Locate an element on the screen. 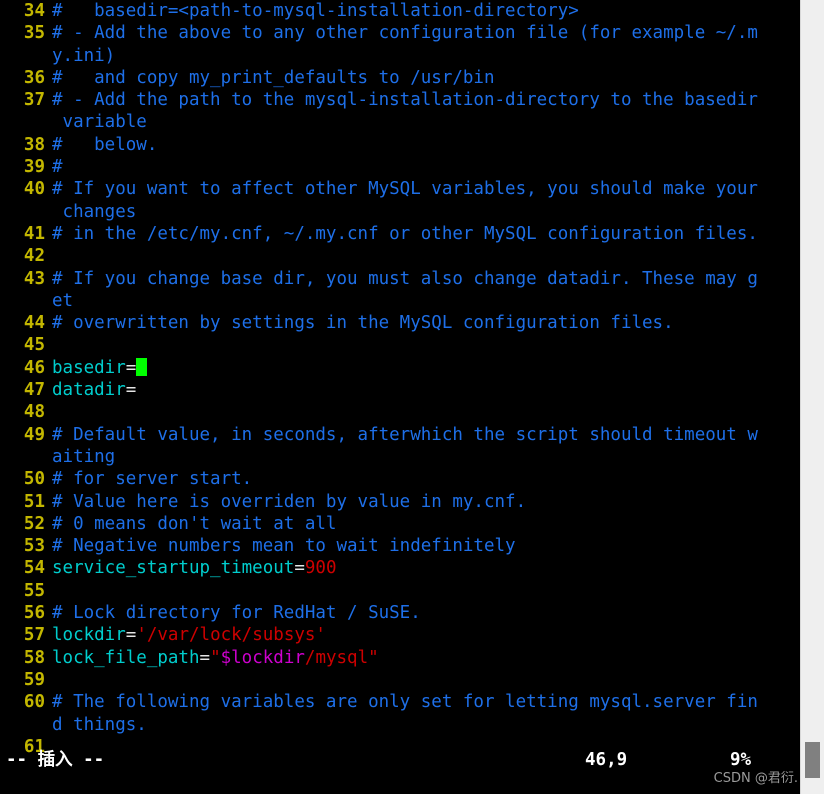 The image size is (824, 794). csdn-watermark: CSDN @君衍. is located at coordinates (755, 778).